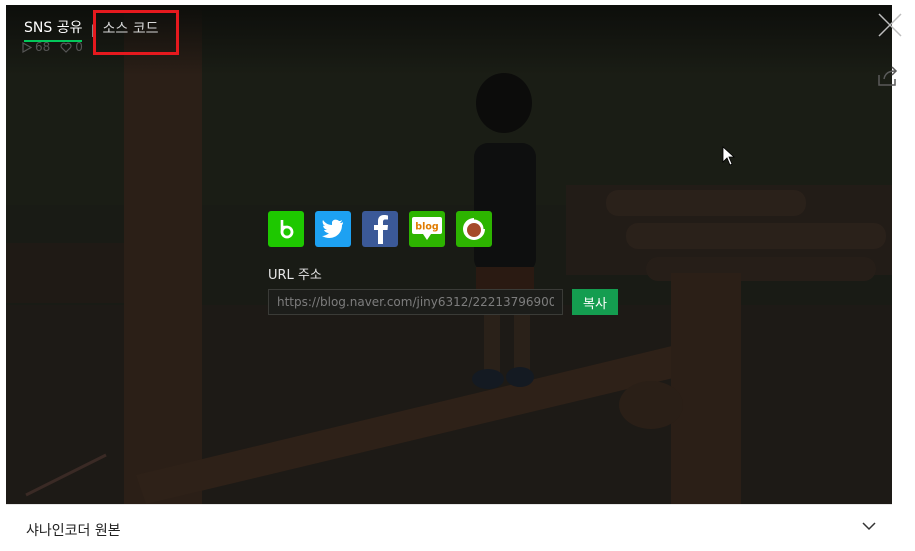 The image size is (915, 551). Describe the element at coordinates (43, 47) in the screenshot. I see `play-count-value: 68` at that location.